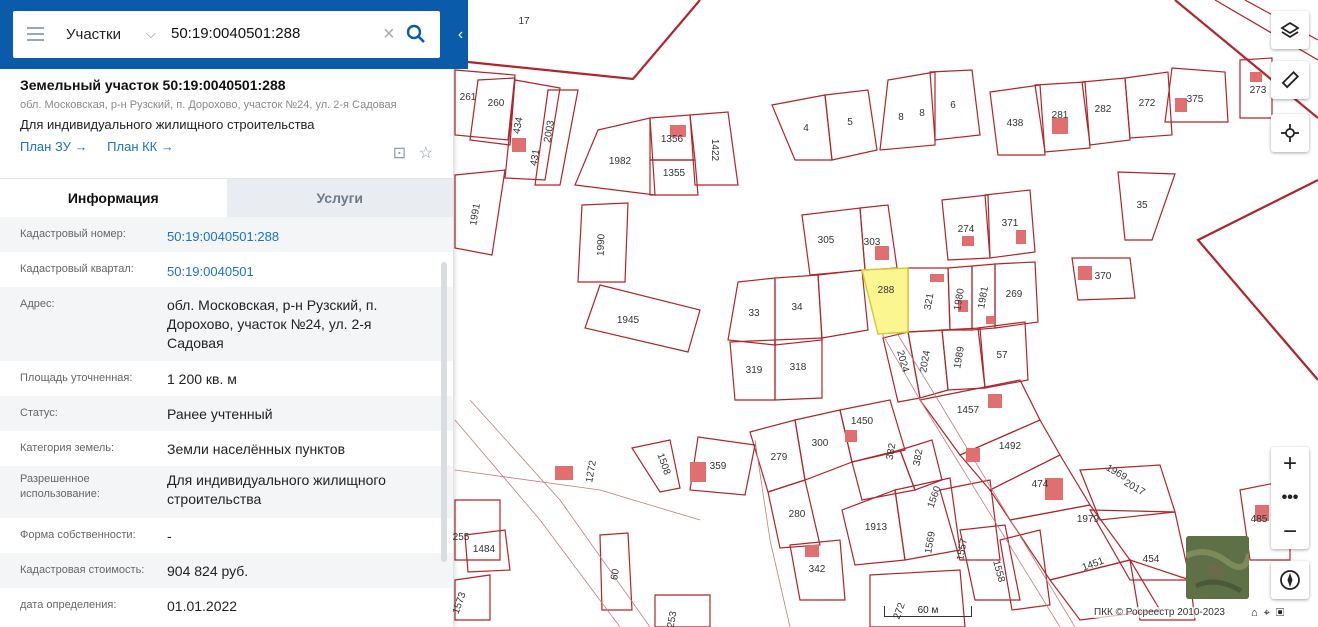 The width and height of the screenshot is (1318, 627). I want to click on svg-text: 281, so click(1060, 115).